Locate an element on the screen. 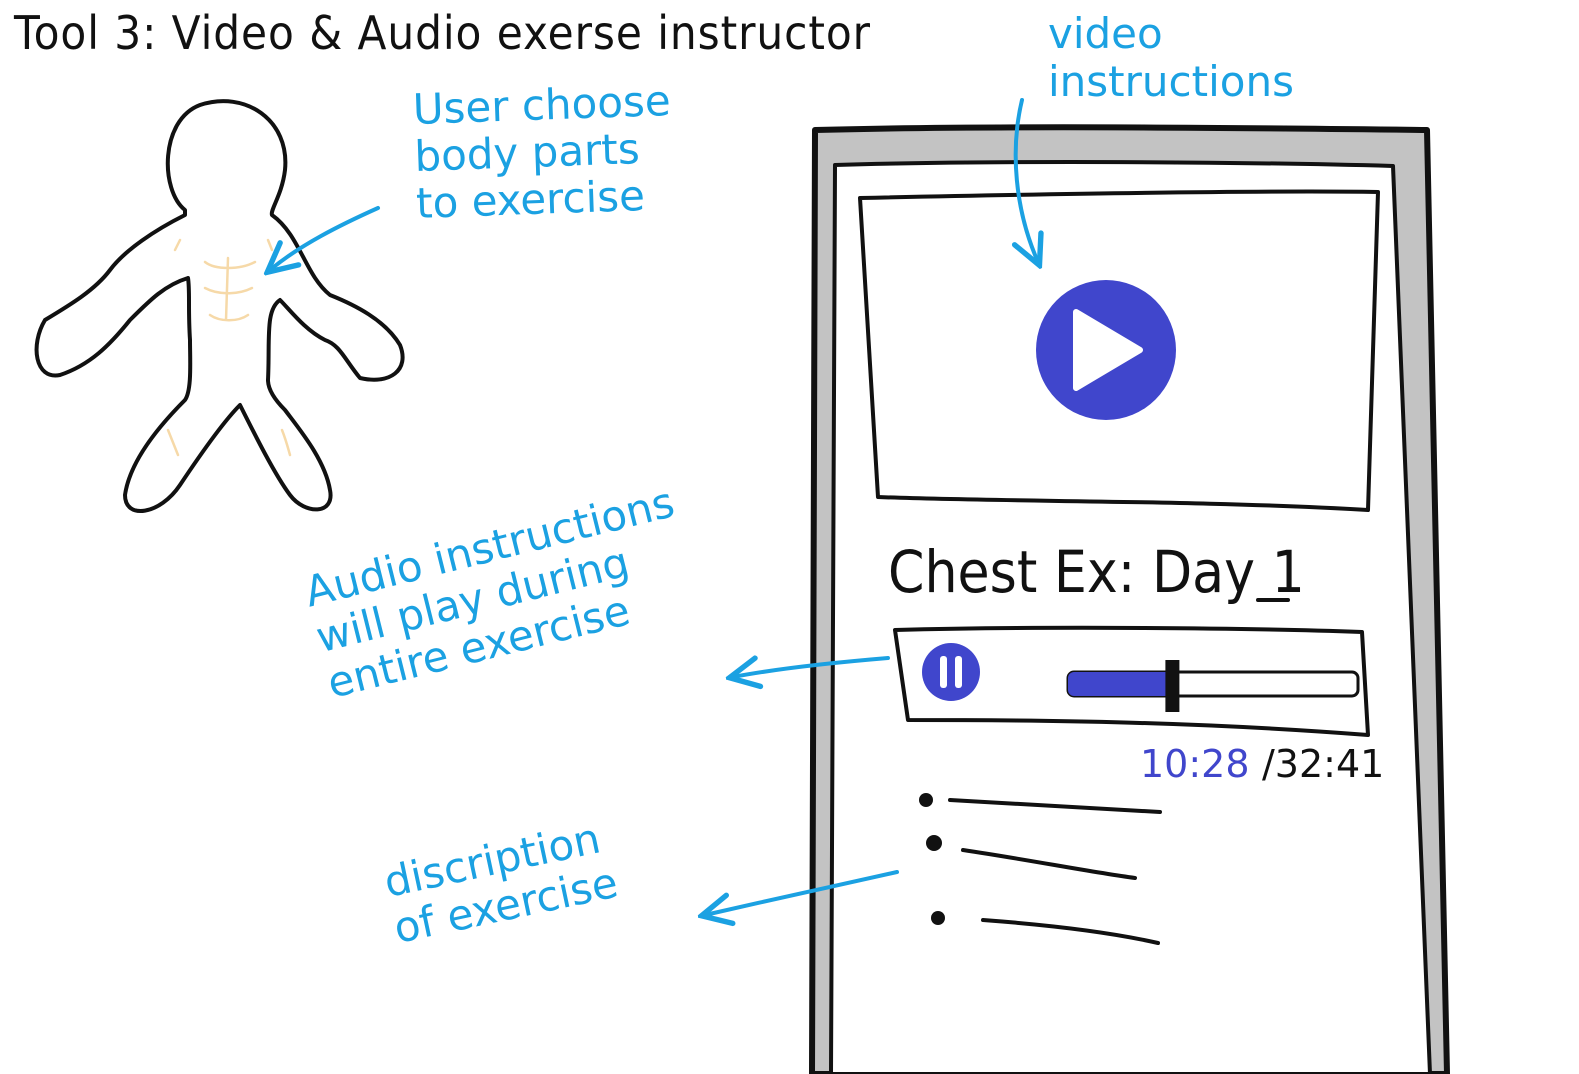  audio-player is located at coordinates (1131, 681).